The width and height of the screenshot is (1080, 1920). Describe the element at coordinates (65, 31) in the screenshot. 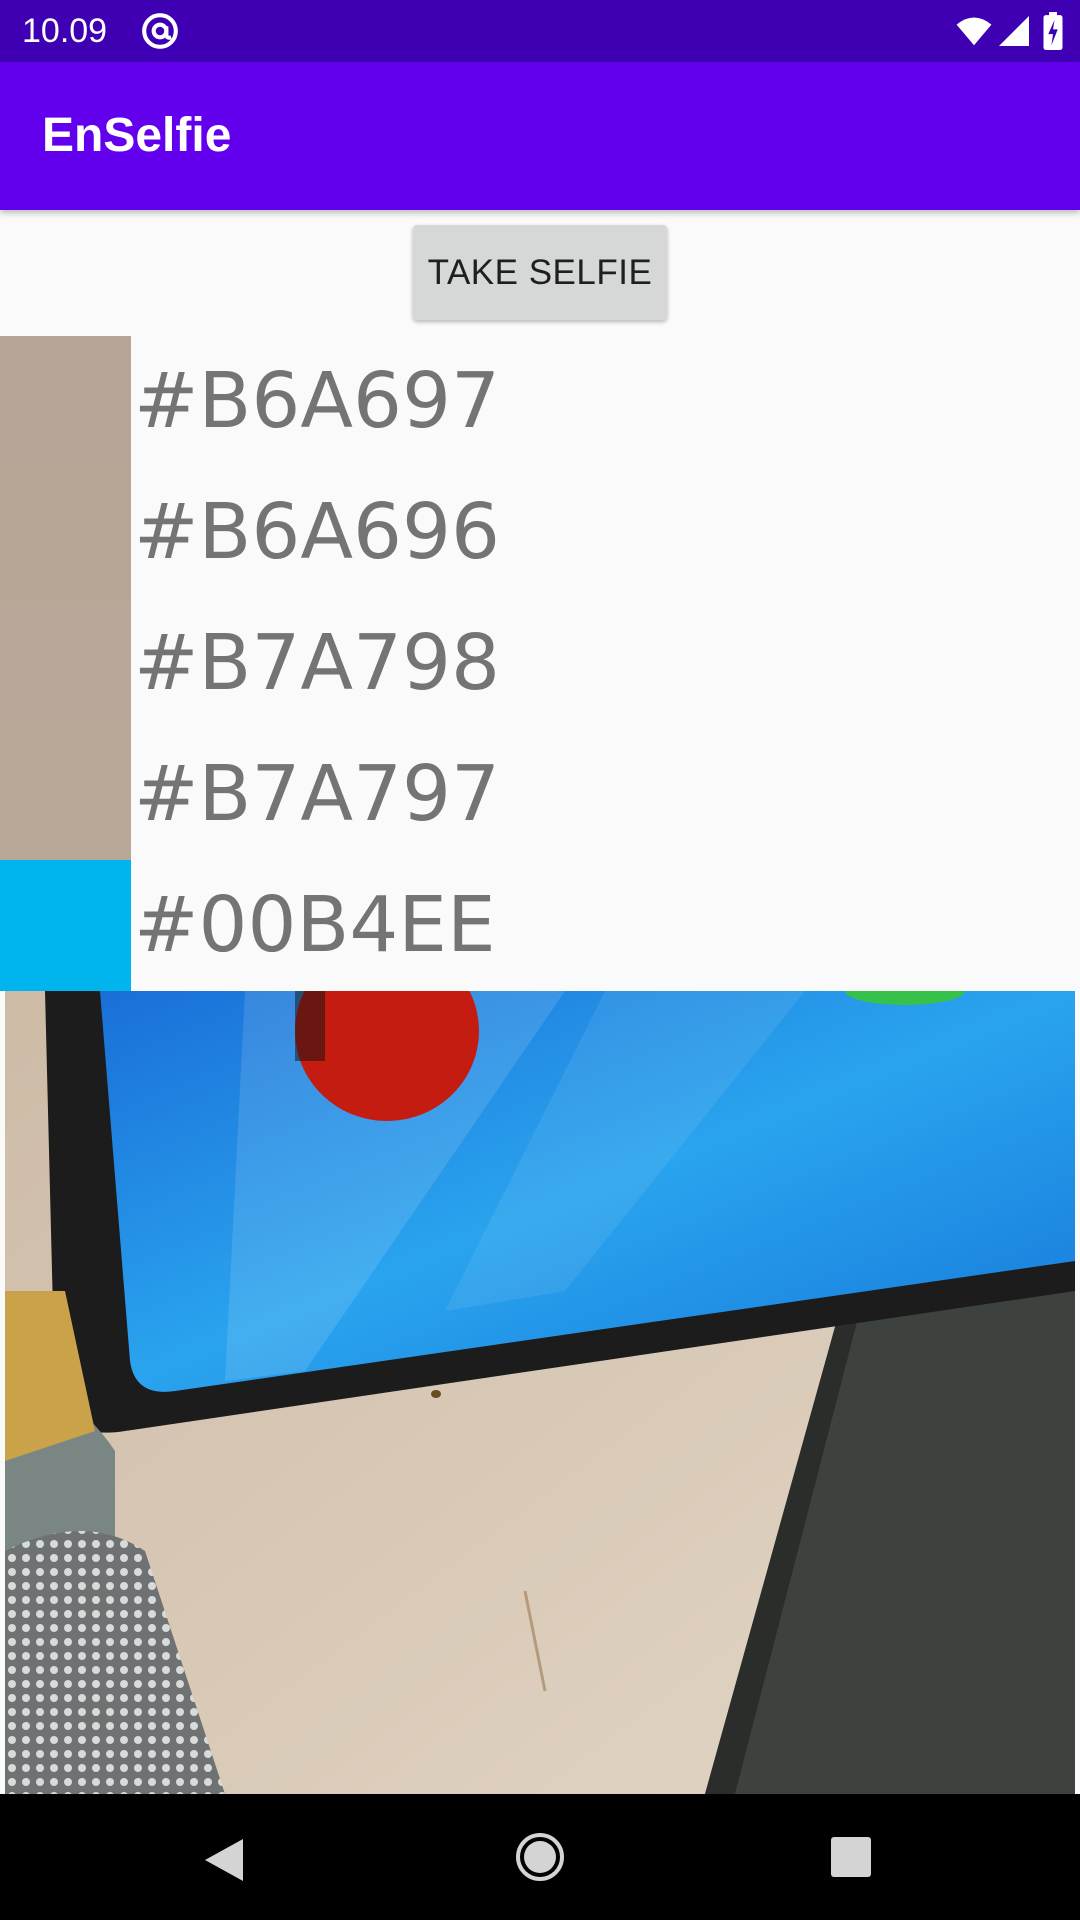

I see `status-time: 10.09` at that location.